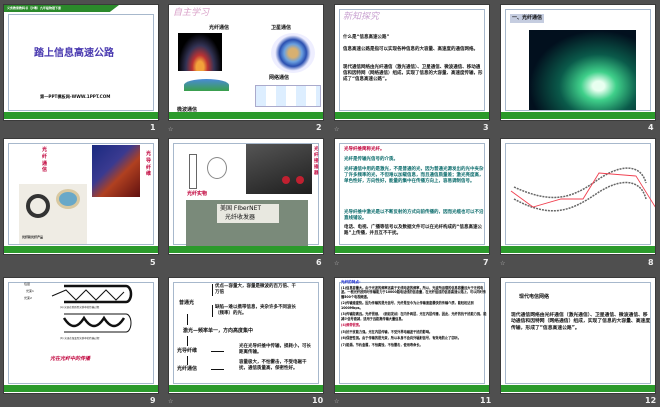  What do you see at coordinates (527, 18) in the screenshot?
I see `slide-heading: 一、光纤通信` at bounding box center [527, 18].